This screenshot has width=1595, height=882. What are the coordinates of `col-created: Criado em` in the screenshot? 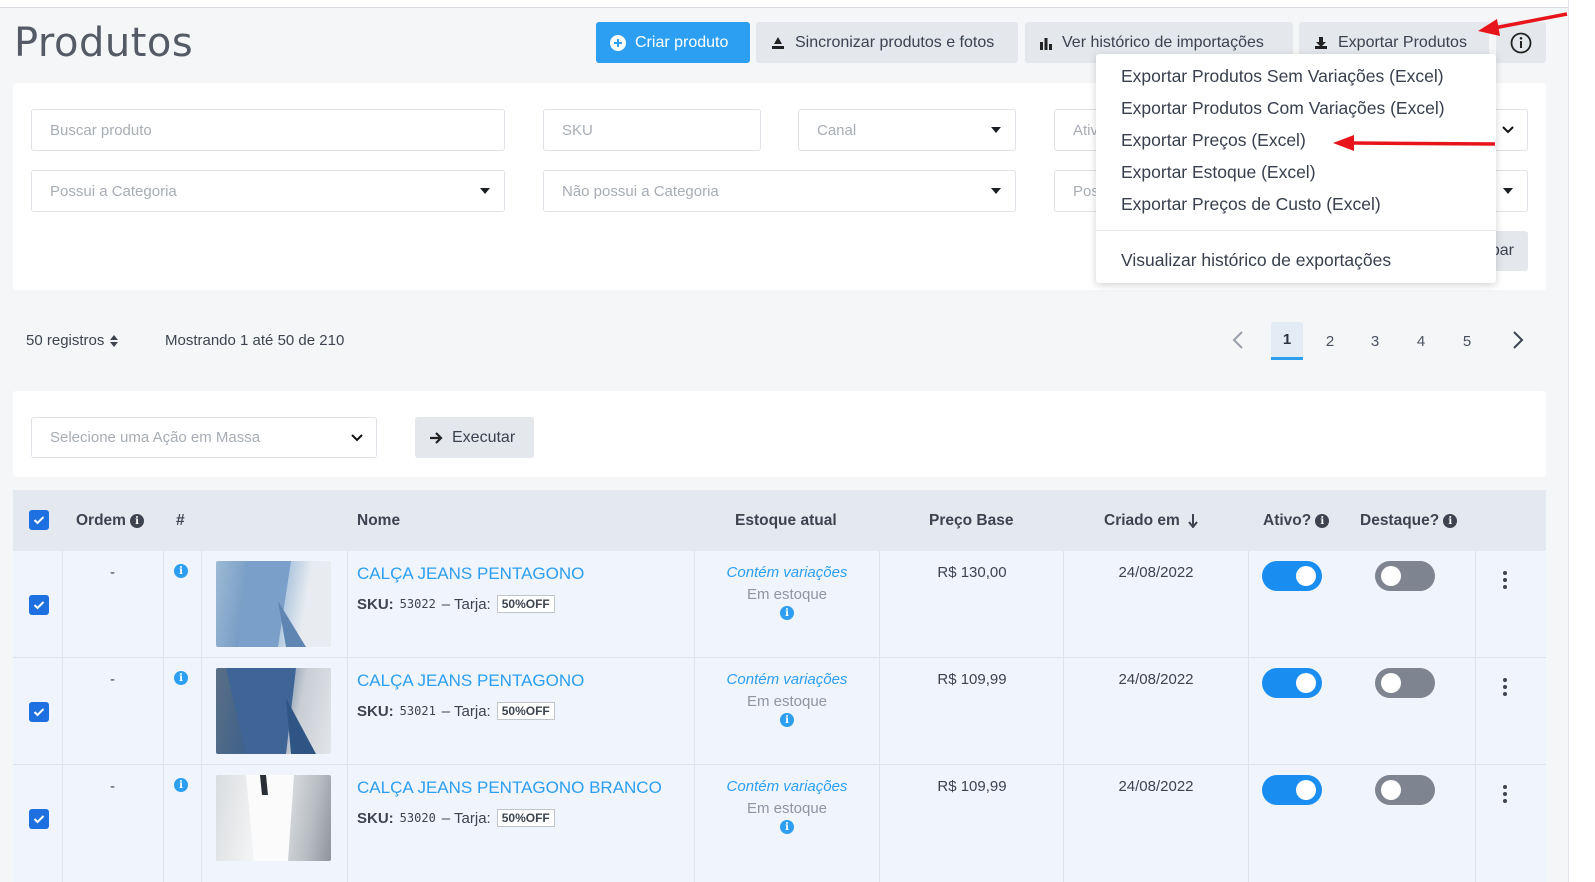 It's located at (1151, 521).